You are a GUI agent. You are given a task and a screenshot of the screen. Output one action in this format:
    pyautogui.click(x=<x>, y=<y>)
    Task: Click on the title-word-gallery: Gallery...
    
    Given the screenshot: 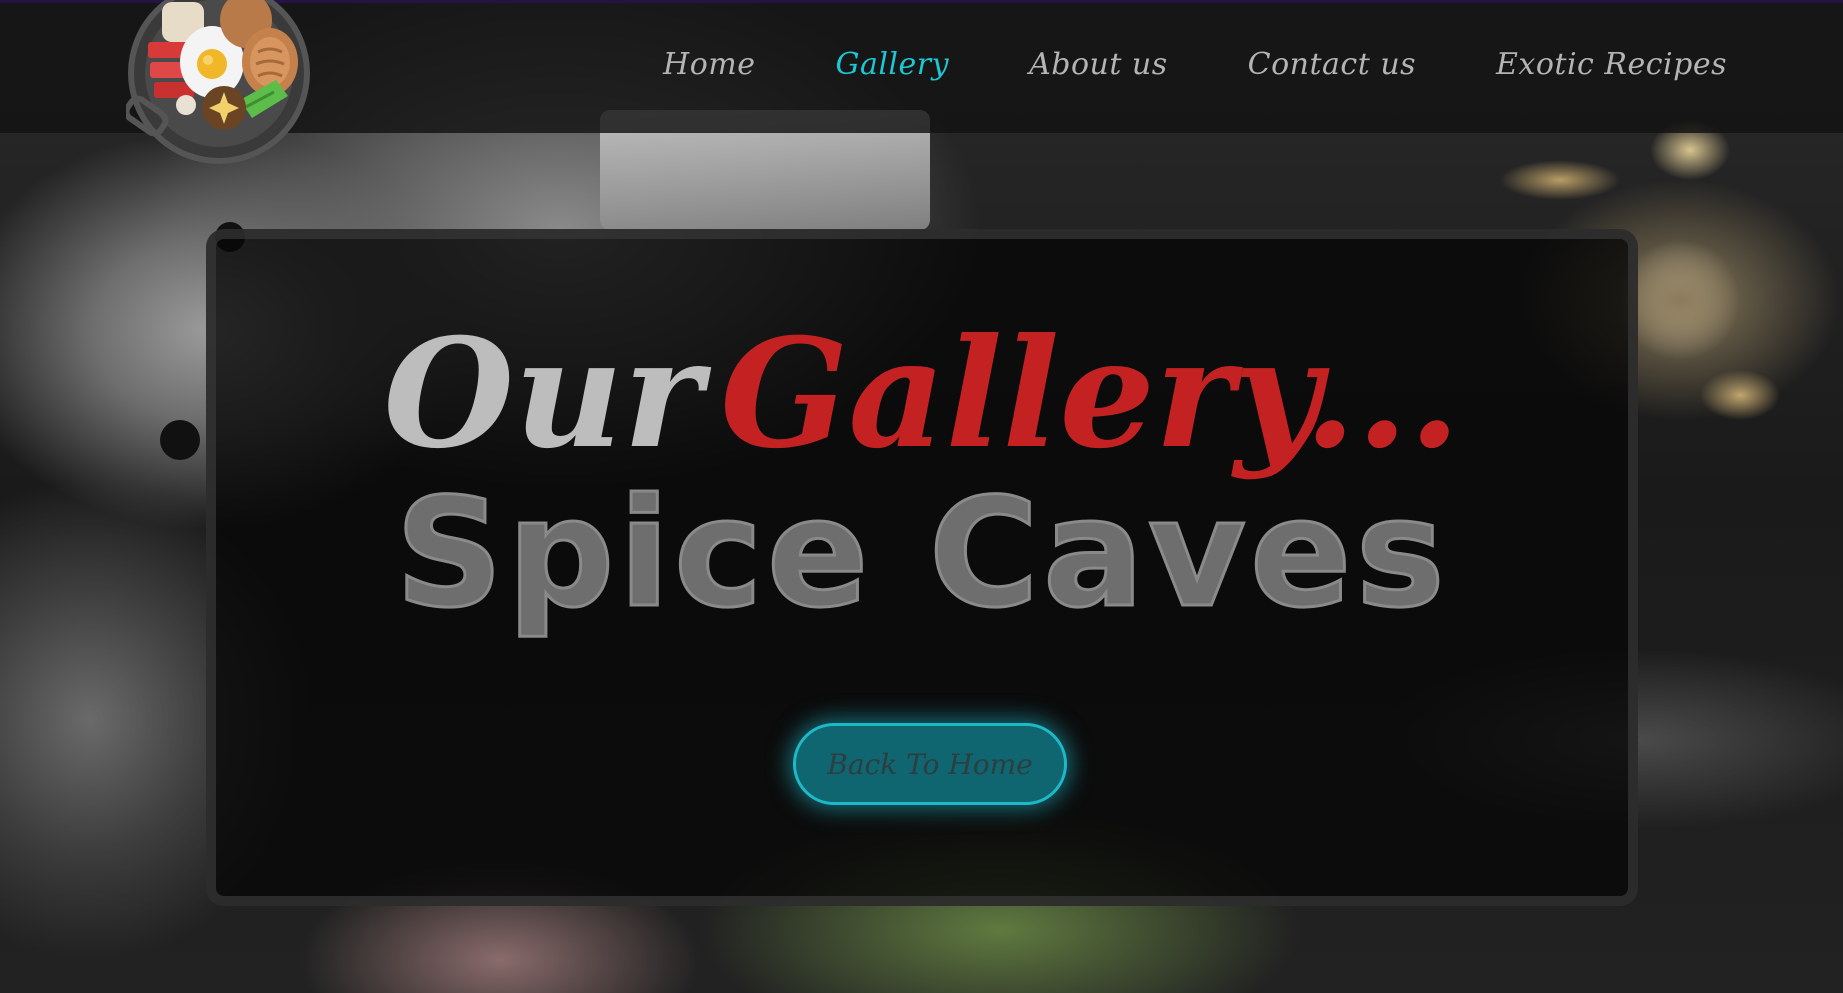 What is the action you would take?
    pyautogui.click(x=1090, y=394)
    